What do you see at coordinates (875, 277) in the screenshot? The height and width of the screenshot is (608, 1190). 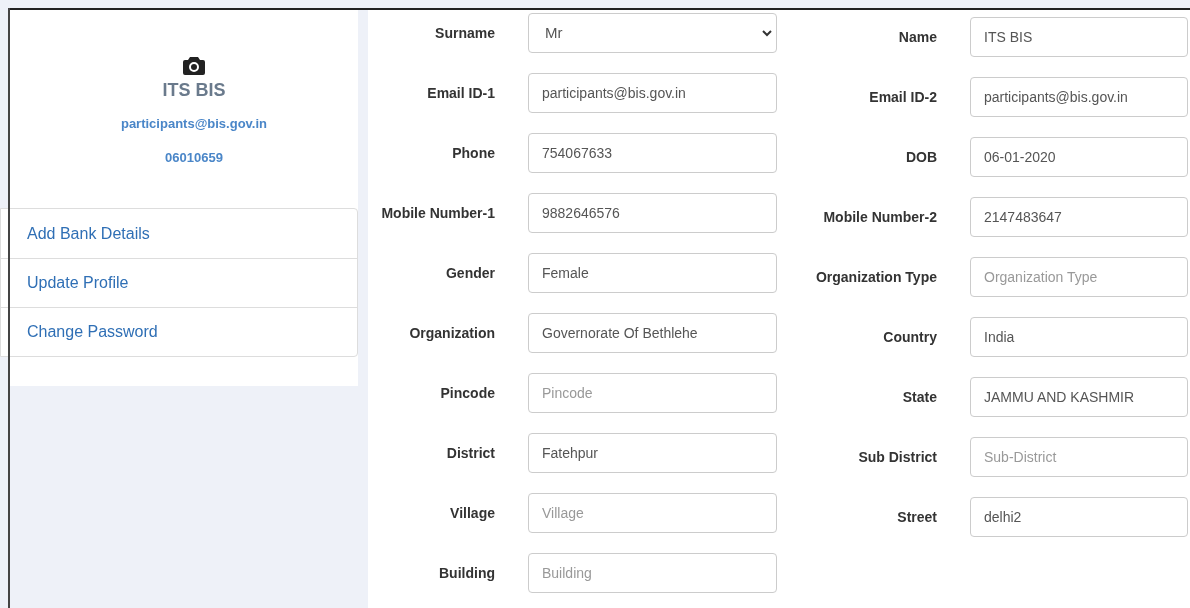 I see `field-label: Organization Type` at bounding box center [875, 277].